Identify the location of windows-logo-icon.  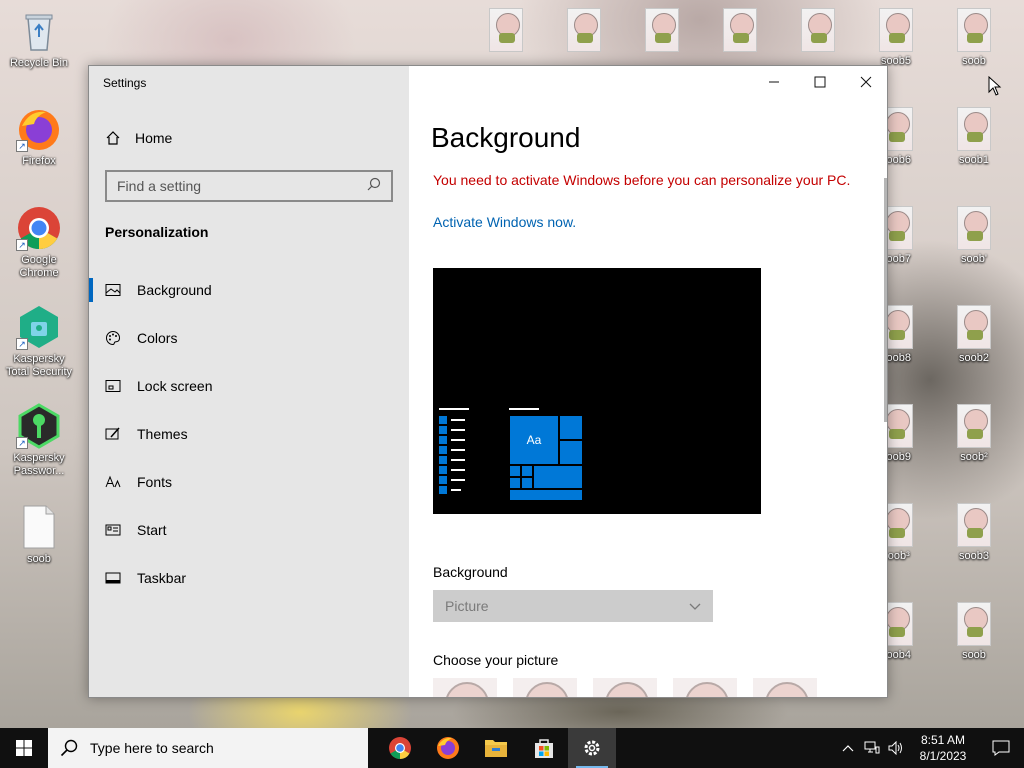
(24, 748).